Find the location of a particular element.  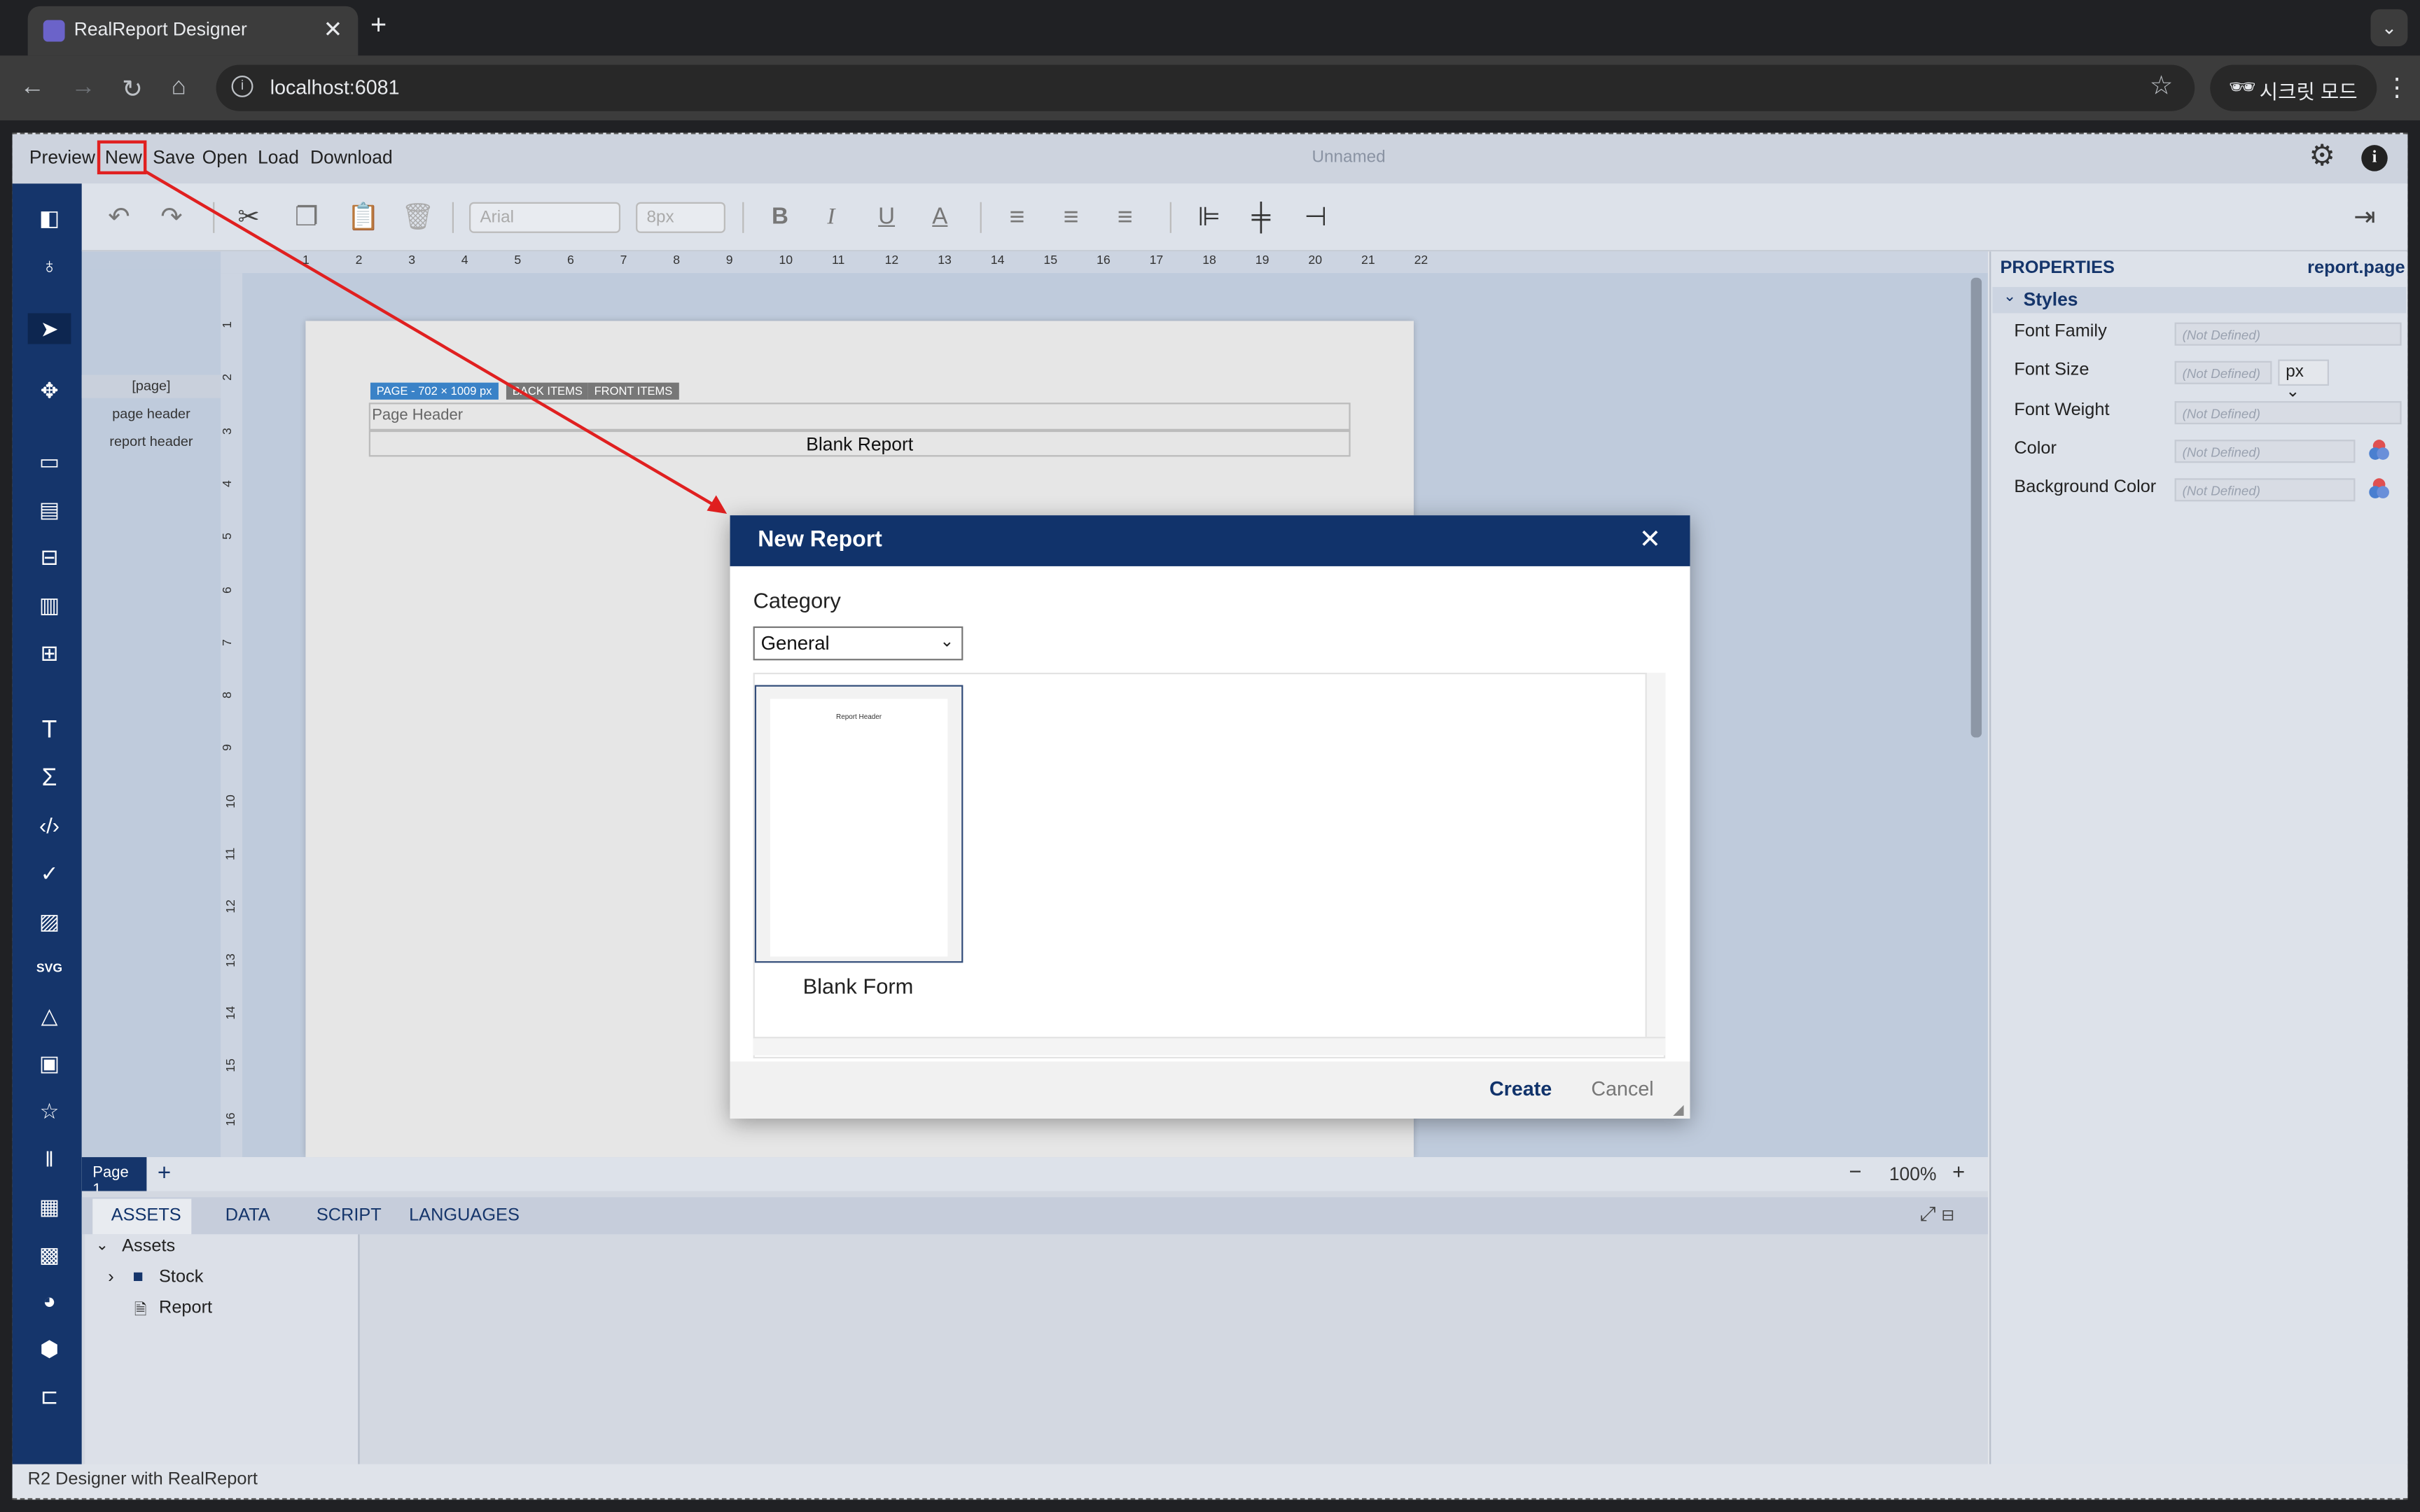

arrow-head is located at coordinates (717, 504).